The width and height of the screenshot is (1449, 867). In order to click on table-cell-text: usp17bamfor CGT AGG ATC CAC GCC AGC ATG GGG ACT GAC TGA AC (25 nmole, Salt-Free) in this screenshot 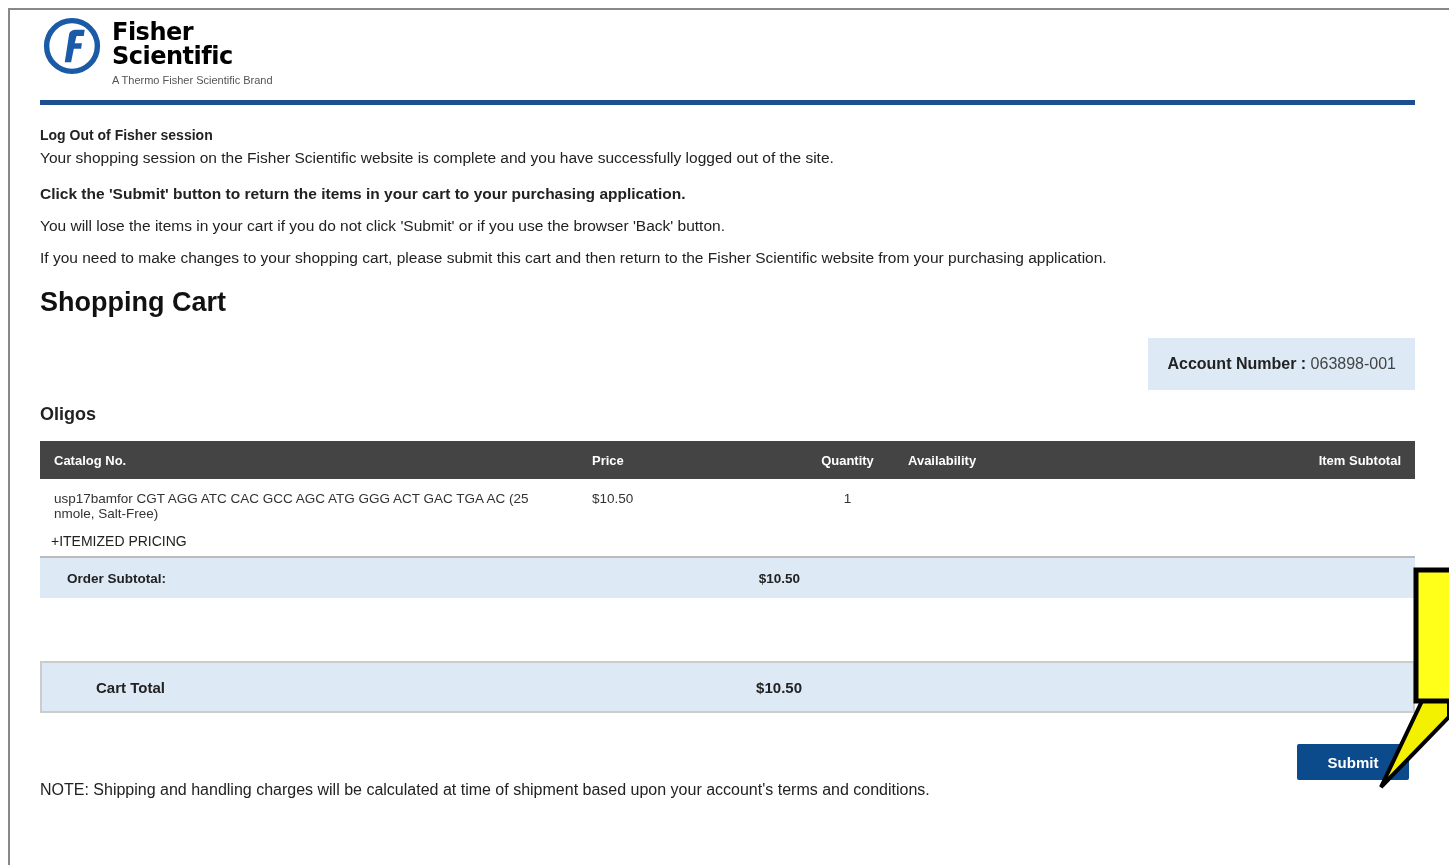, I will do `click(292, 506)`.